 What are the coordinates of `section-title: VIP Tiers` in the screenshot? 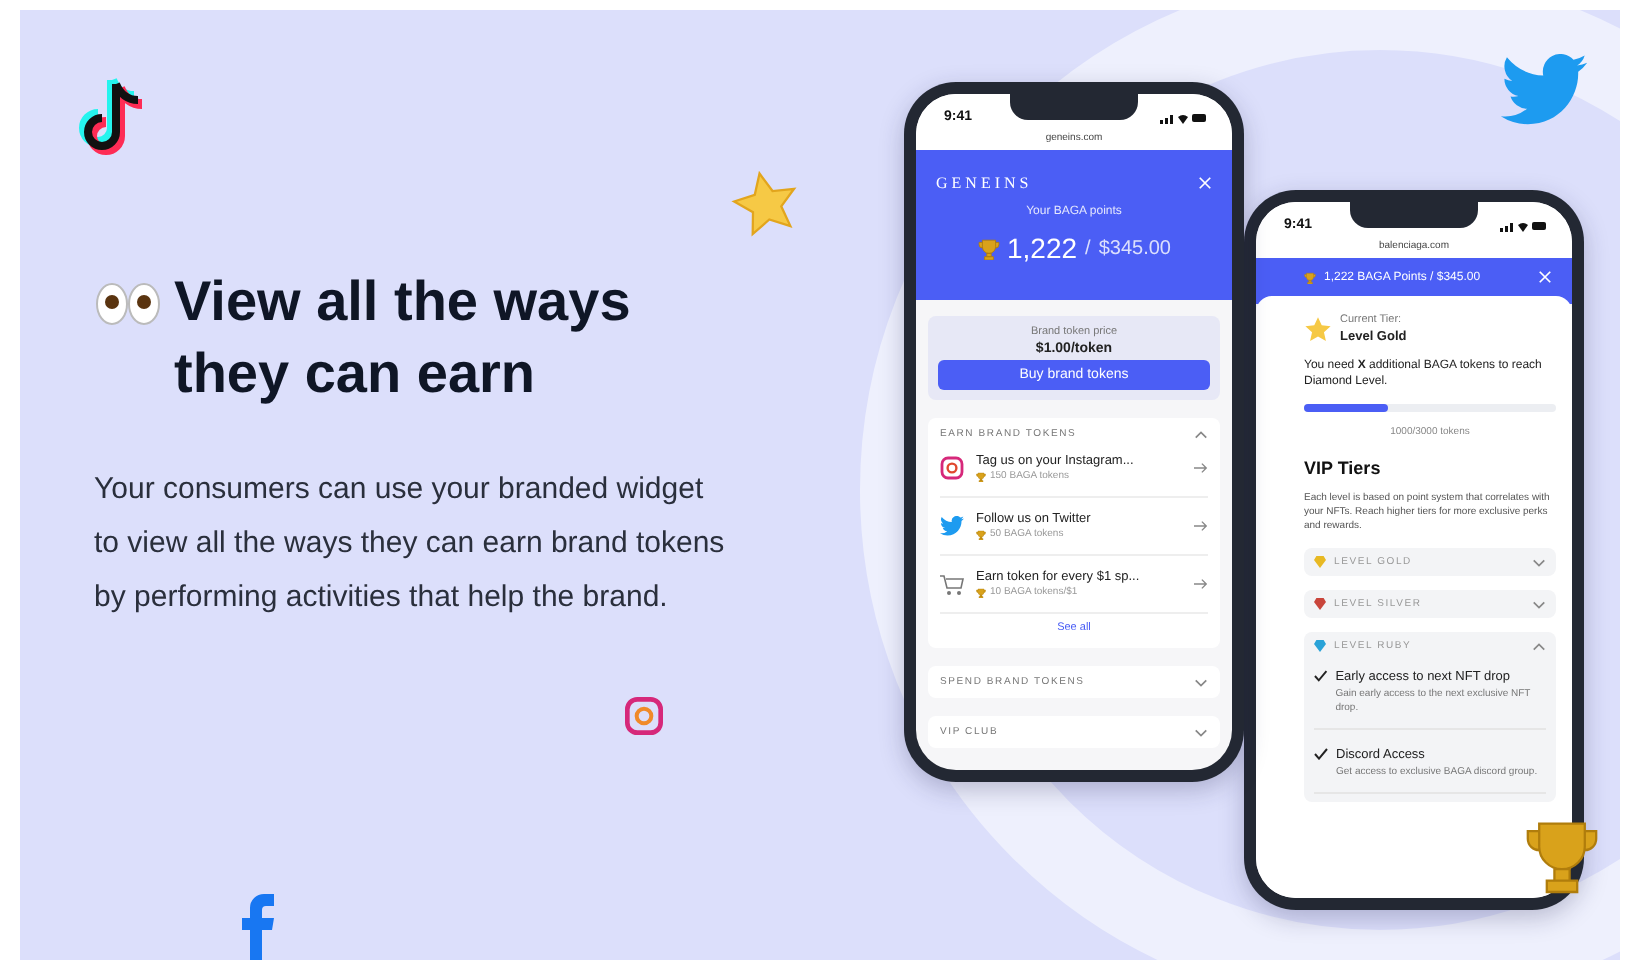 It's located at (1343, 468).